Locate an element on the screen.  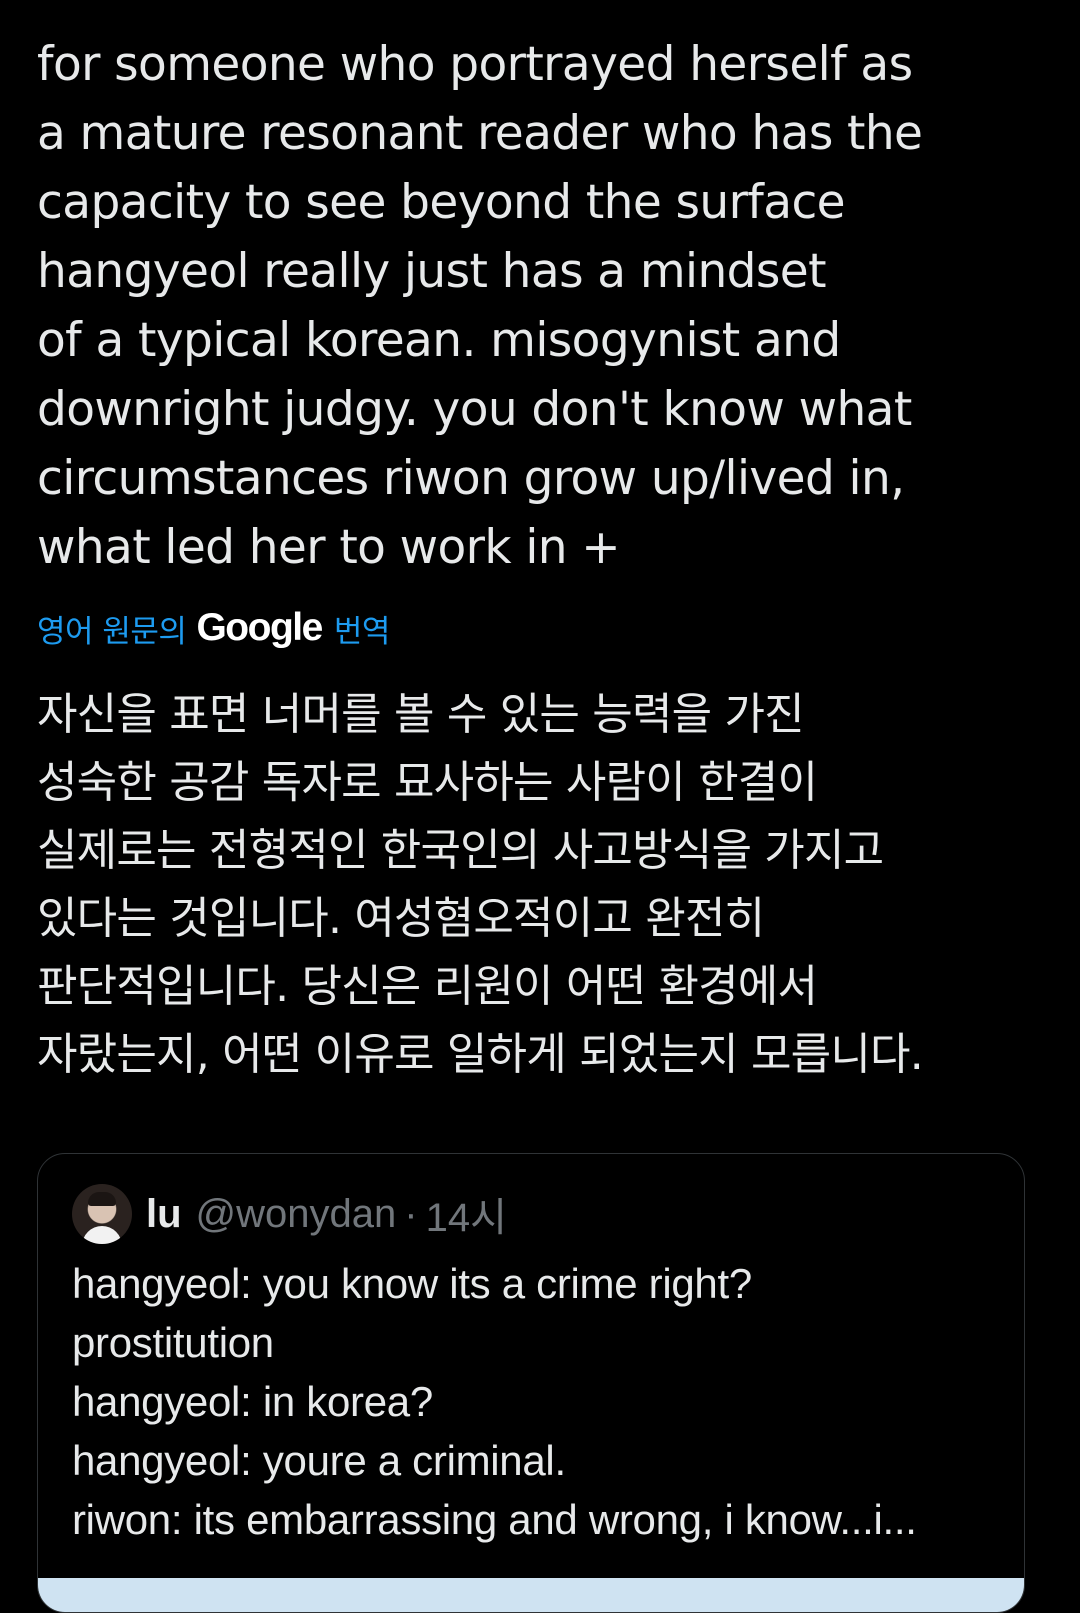
tweet-line: circumstances riwon grow up/lived in, is located at coordinates (471, 478).